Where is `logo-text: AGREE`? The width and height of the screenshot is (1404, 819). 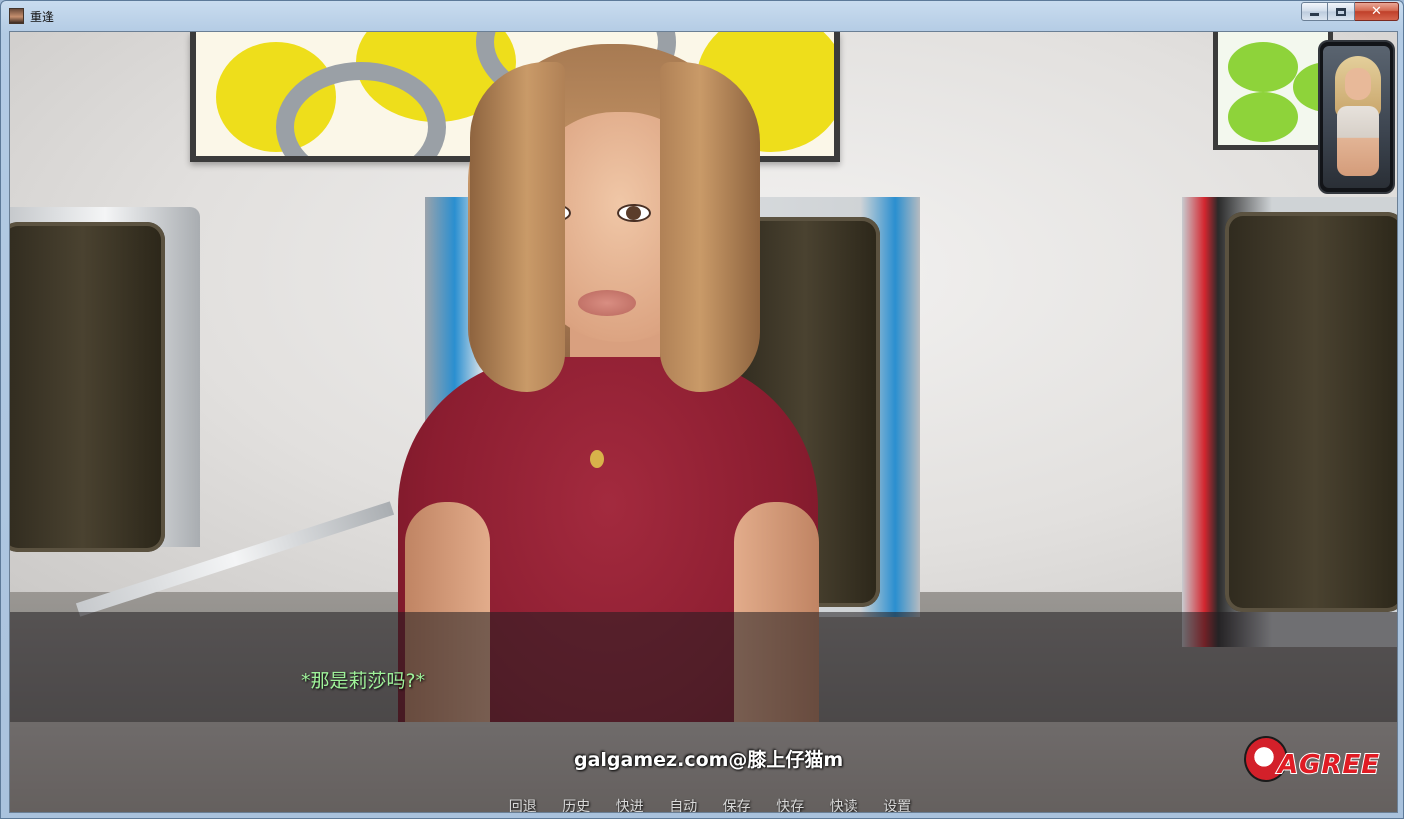 logo-text: AGREE is located at coordinates (1329, 765).